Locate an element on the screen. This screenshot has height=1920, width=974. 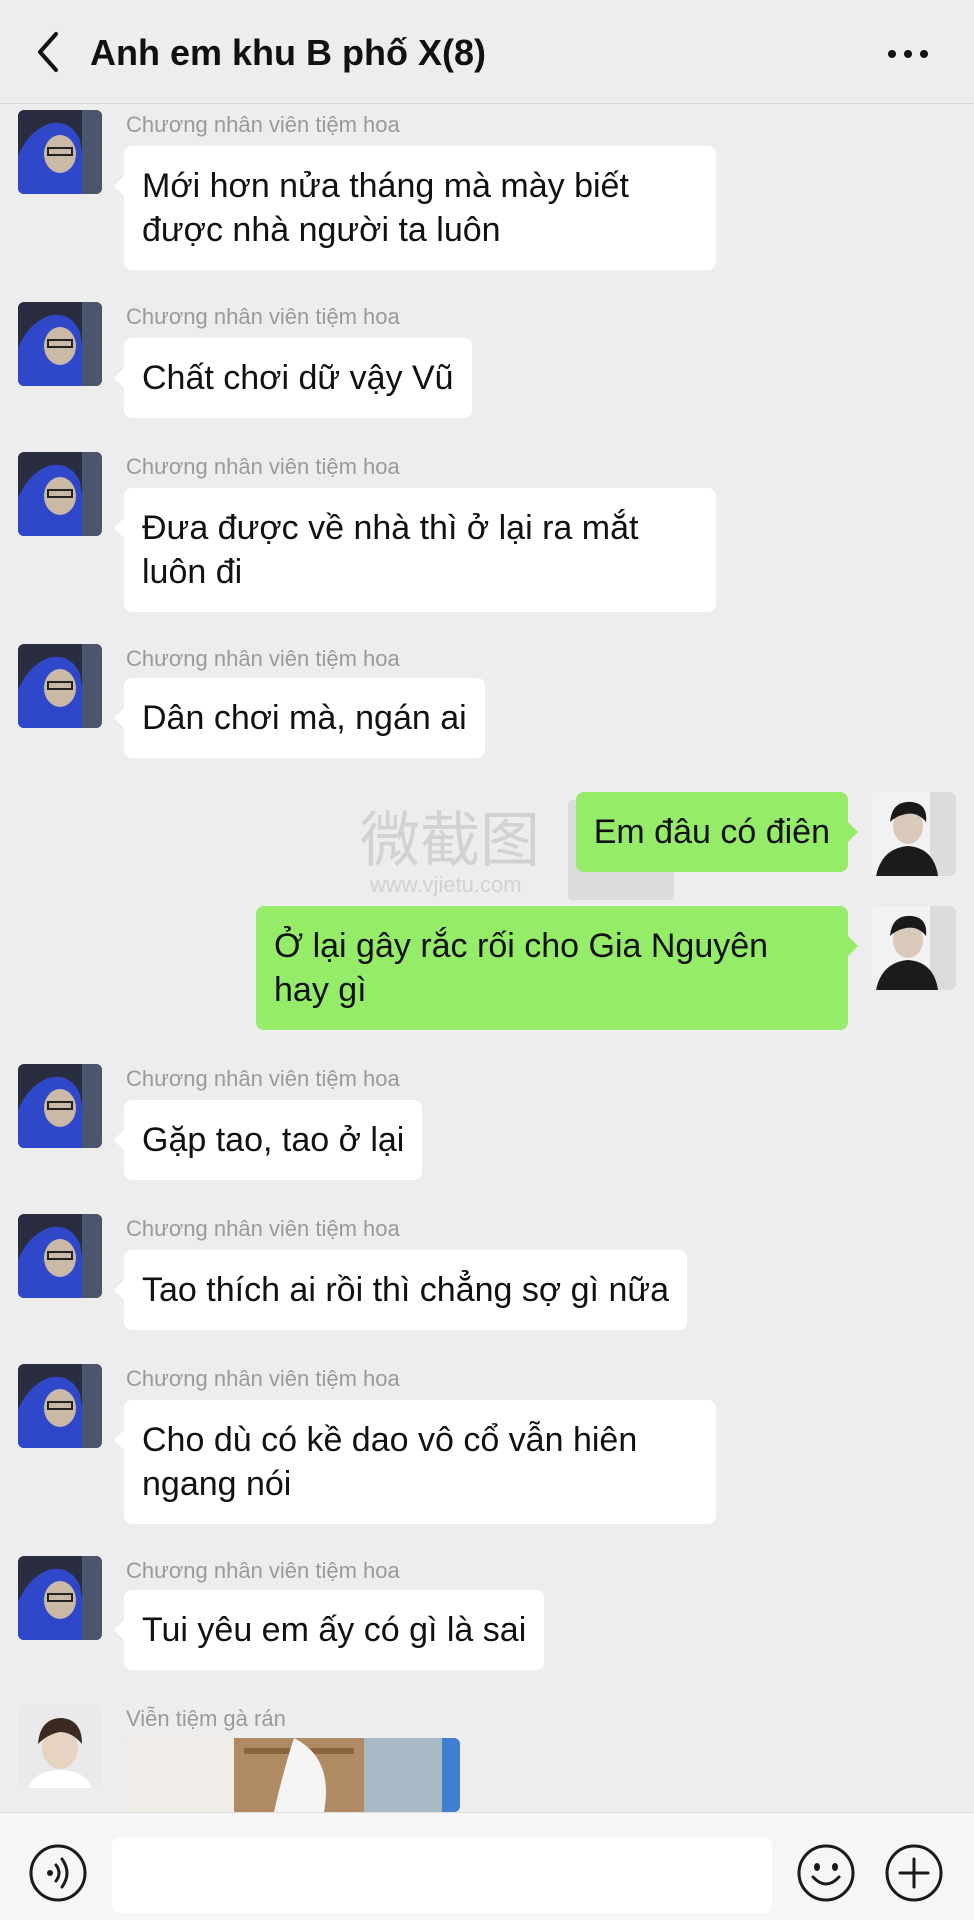
voice-button is located at coordinates (58, 1873).